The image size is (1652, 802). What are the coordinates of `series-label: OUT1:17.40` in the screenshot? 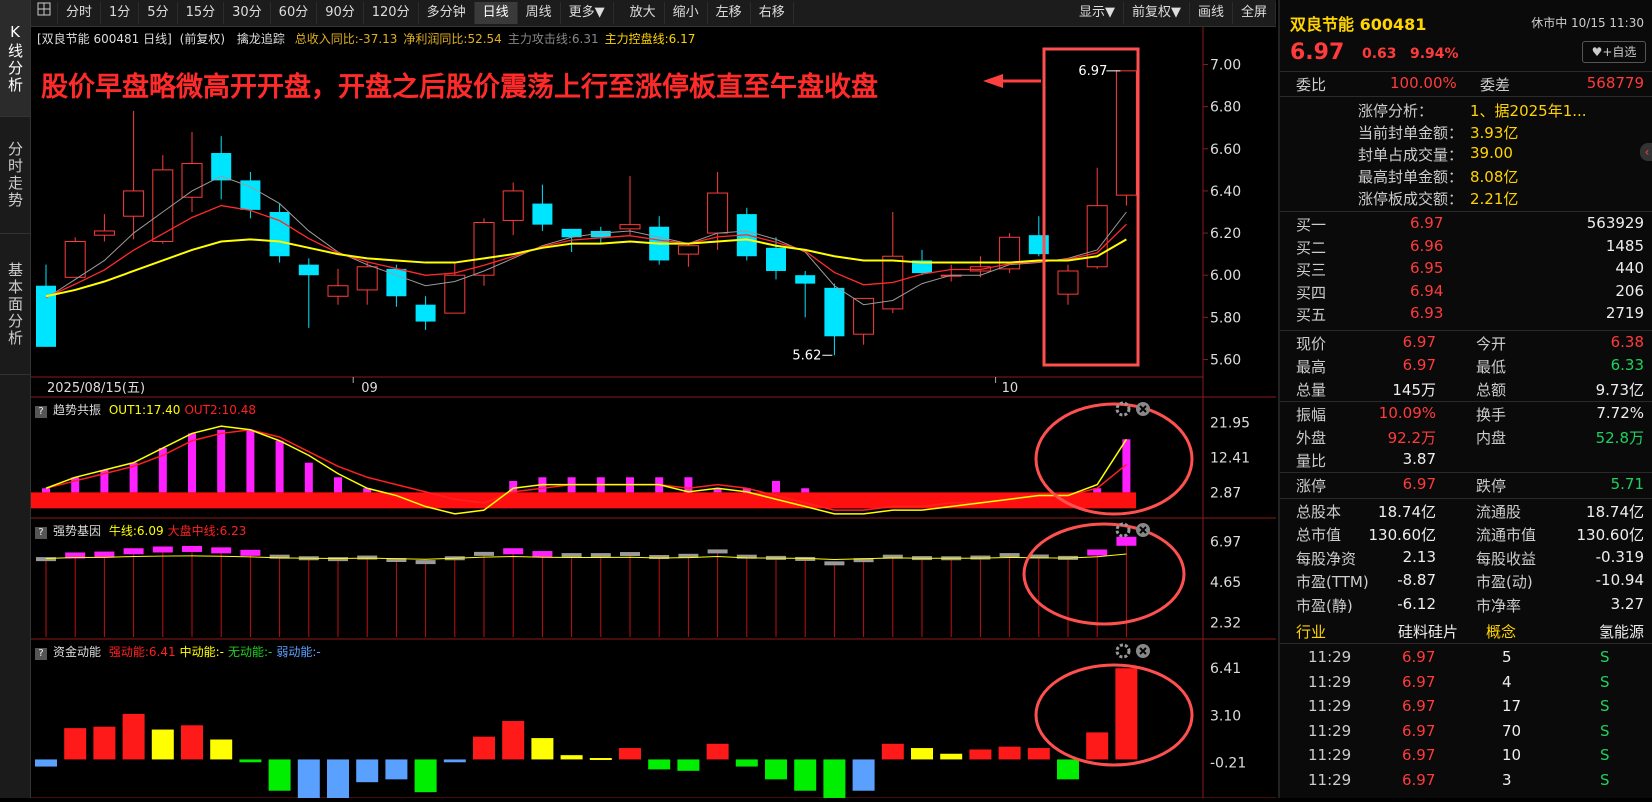 It's located at (144, 410).